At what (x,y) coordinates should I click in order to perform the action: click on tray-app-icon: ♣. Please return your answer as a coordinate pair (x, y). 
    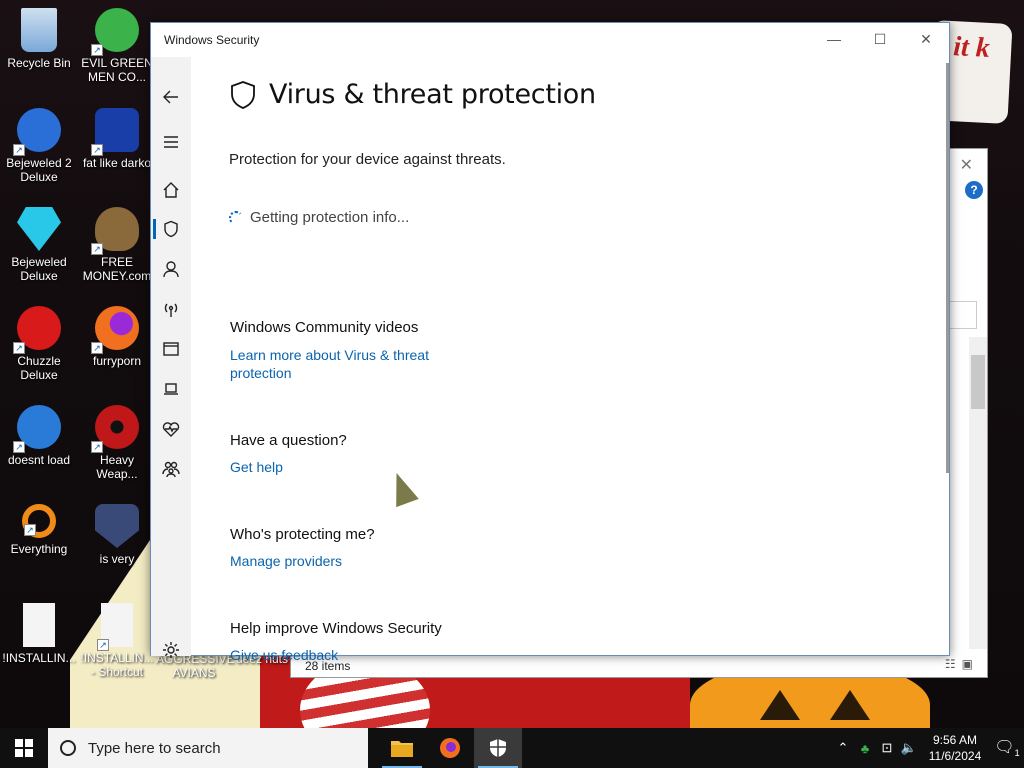
    Looking at the image, I should click on (865, 748).